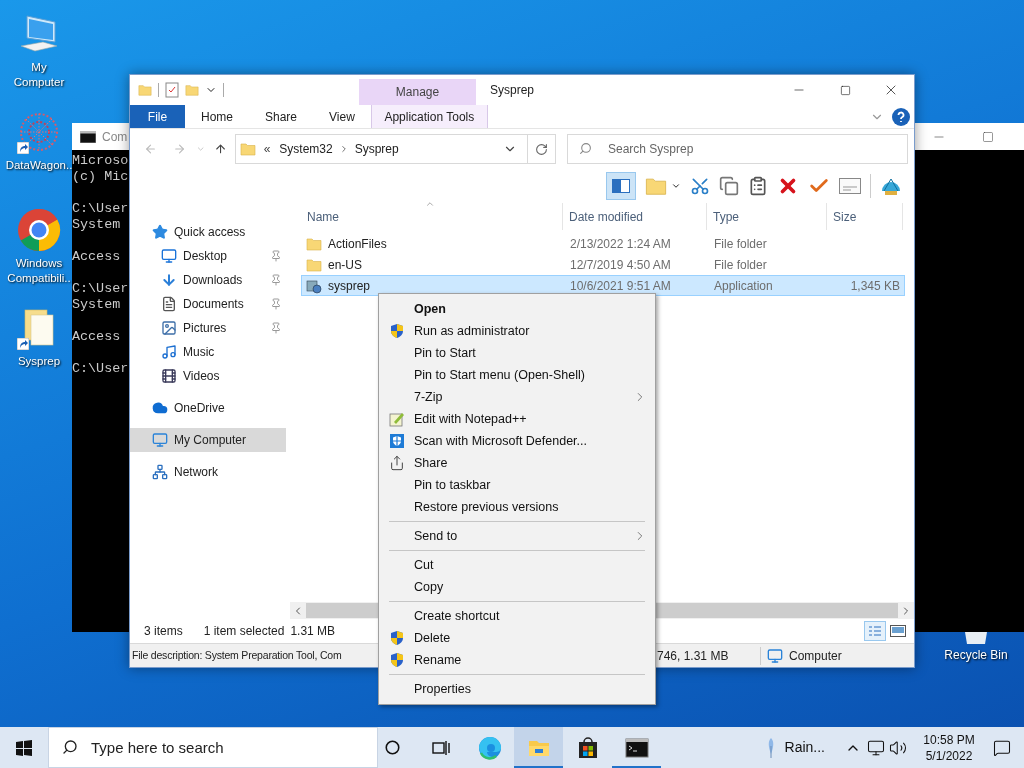 This screenshot has height=768, width=1024. I want to click on menu-item: Share, so click(517, 463).